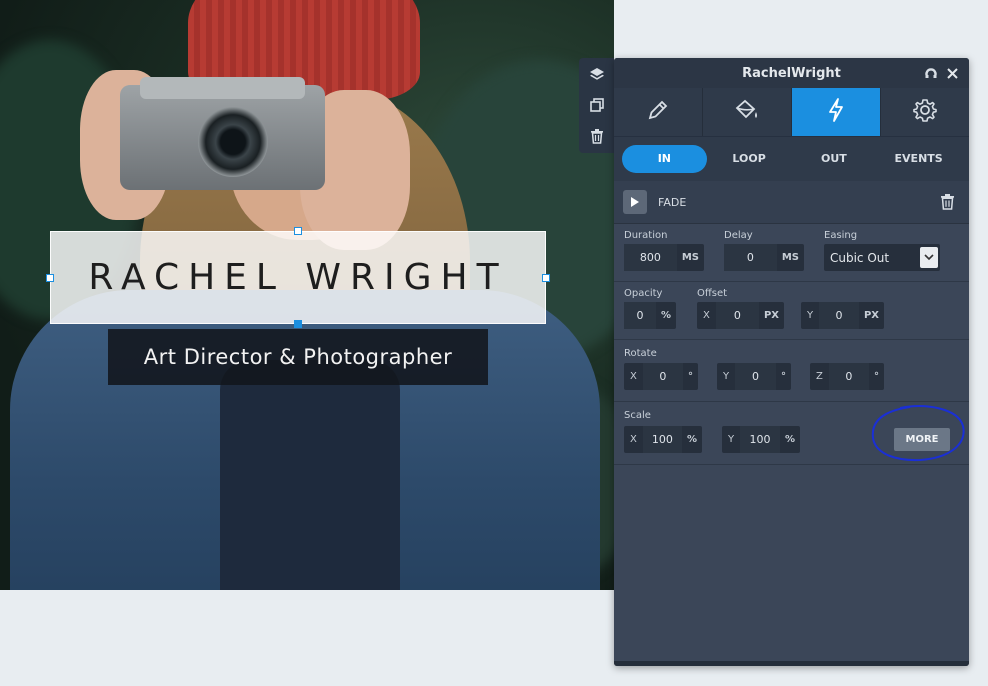 The image size is (988, 686). What do you see at coordinates (646, 235) in the screenshot?
I see `duration-label: Duration` at bounding box center [646, 235].